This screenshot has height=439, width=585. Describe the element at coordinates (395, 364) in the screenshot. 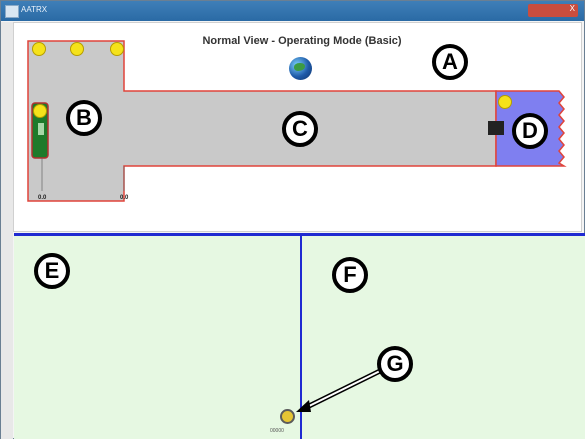

I see `marker-g: G` at that location.